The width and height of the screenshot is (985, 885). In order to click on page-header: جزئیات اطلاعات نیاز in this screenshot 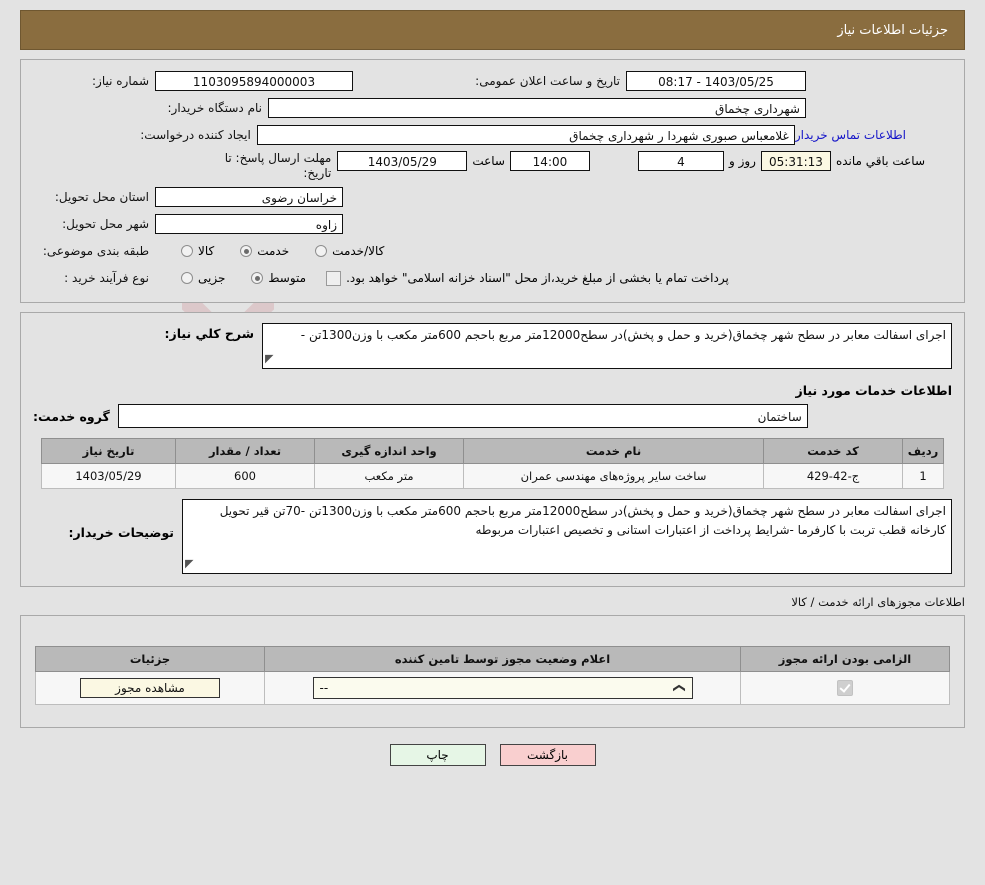, I will do `click(492, 30)`.